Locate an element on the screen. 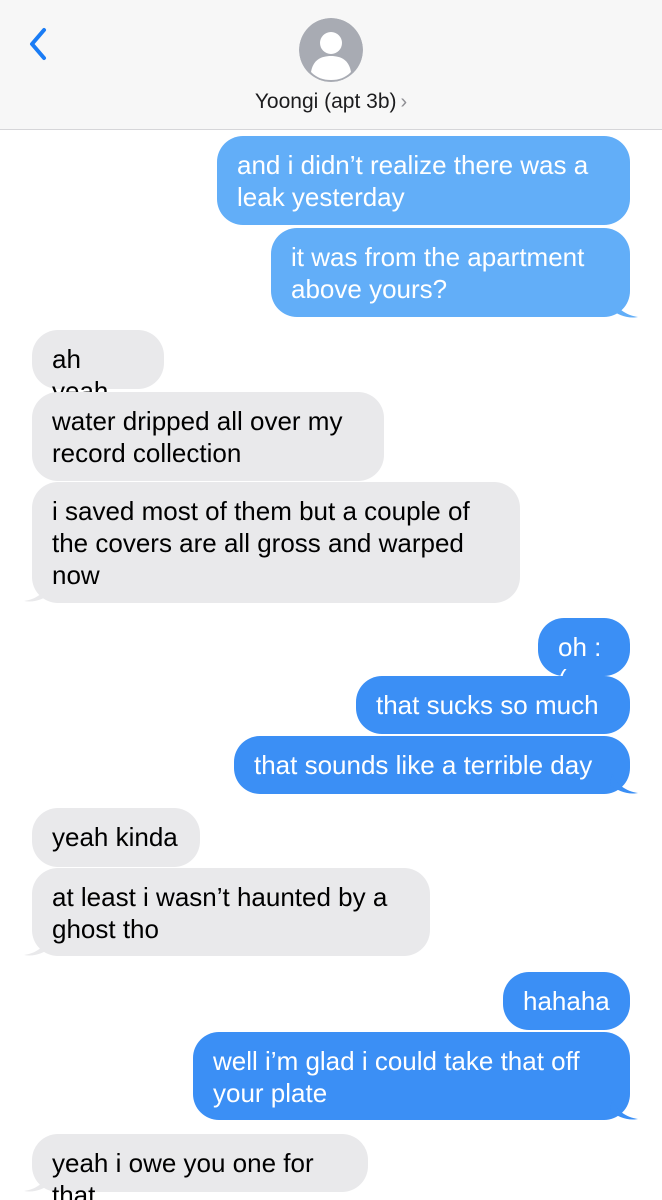  chevron-right-icon: › is located at coordinates (404, 102).